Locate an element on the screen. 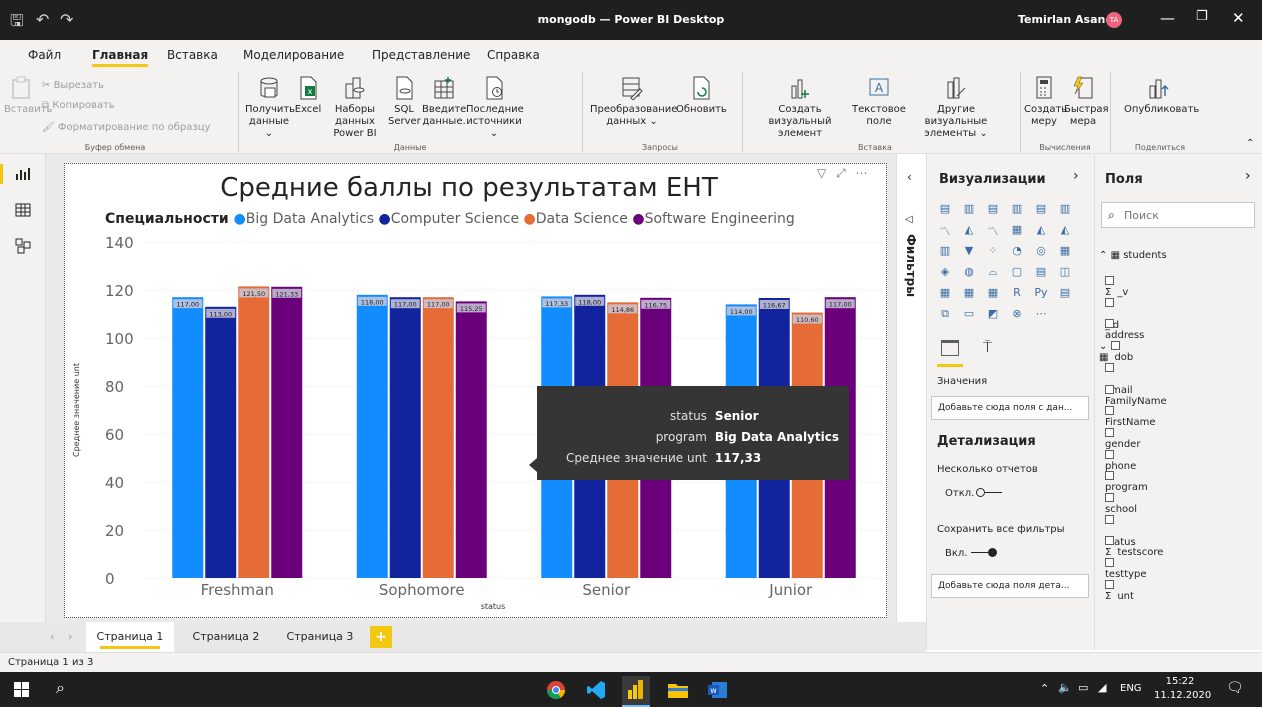 This screenshot has width=1262, height=707. stacked-column-visual-icon: ▥ is located at coordinates (969, 209).